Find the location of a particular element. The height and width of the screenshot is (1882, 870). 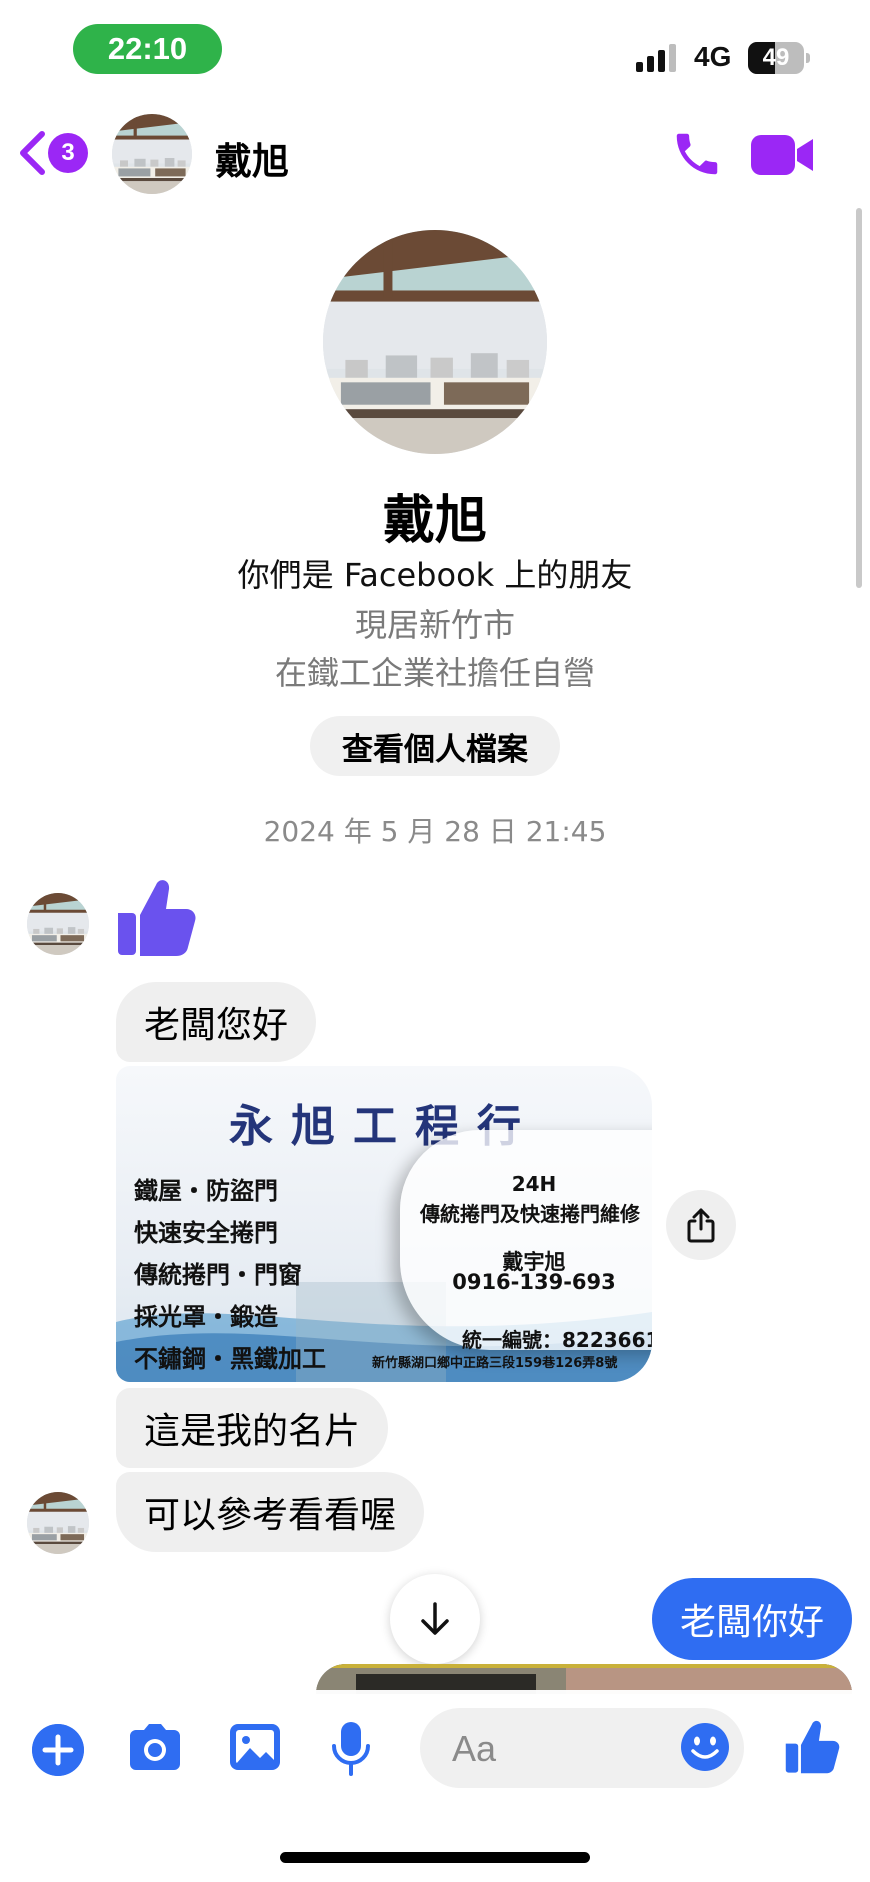

card-service-line: 傳統捲門及快速捲門維修 is located at coordinates (530, 1214).